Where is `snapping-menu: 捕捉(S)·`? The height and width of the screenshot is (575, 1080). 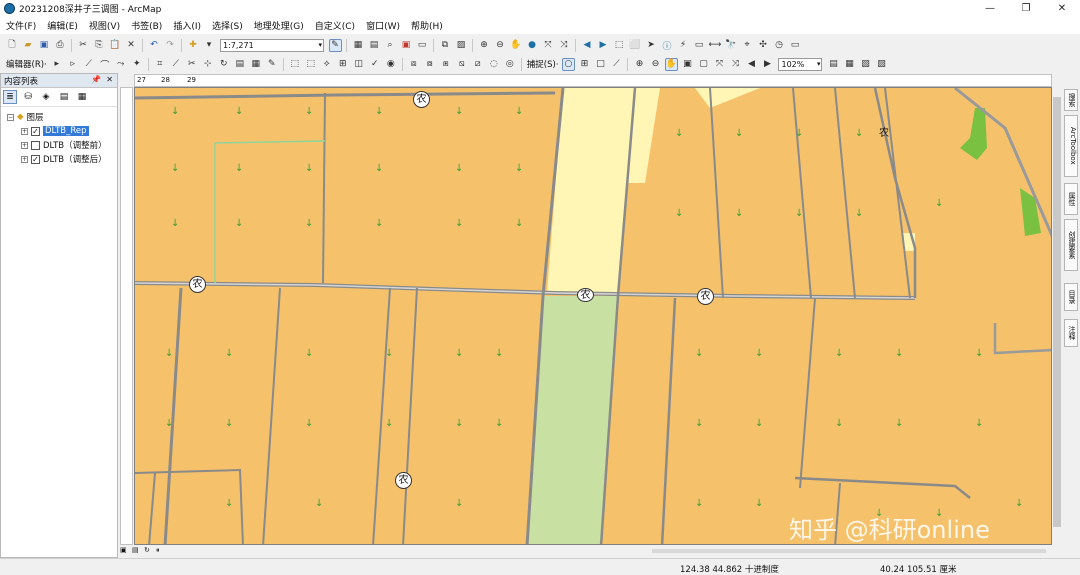
snapping-menu: 捕捉(S)· is located at coordinates (543, 64).